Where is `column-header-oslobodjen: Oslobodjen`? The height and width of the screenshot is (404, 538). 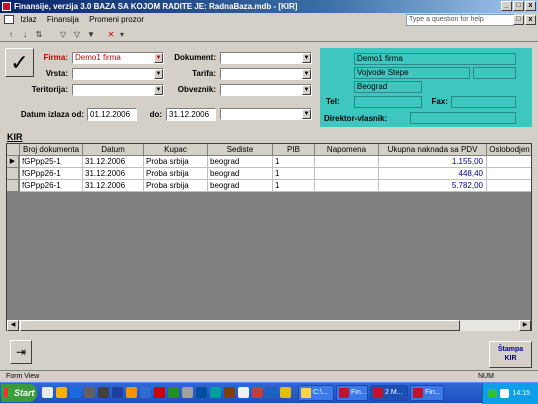 column-header-oslobodjen: Oslobodjen is located at coordinates (509, 150).